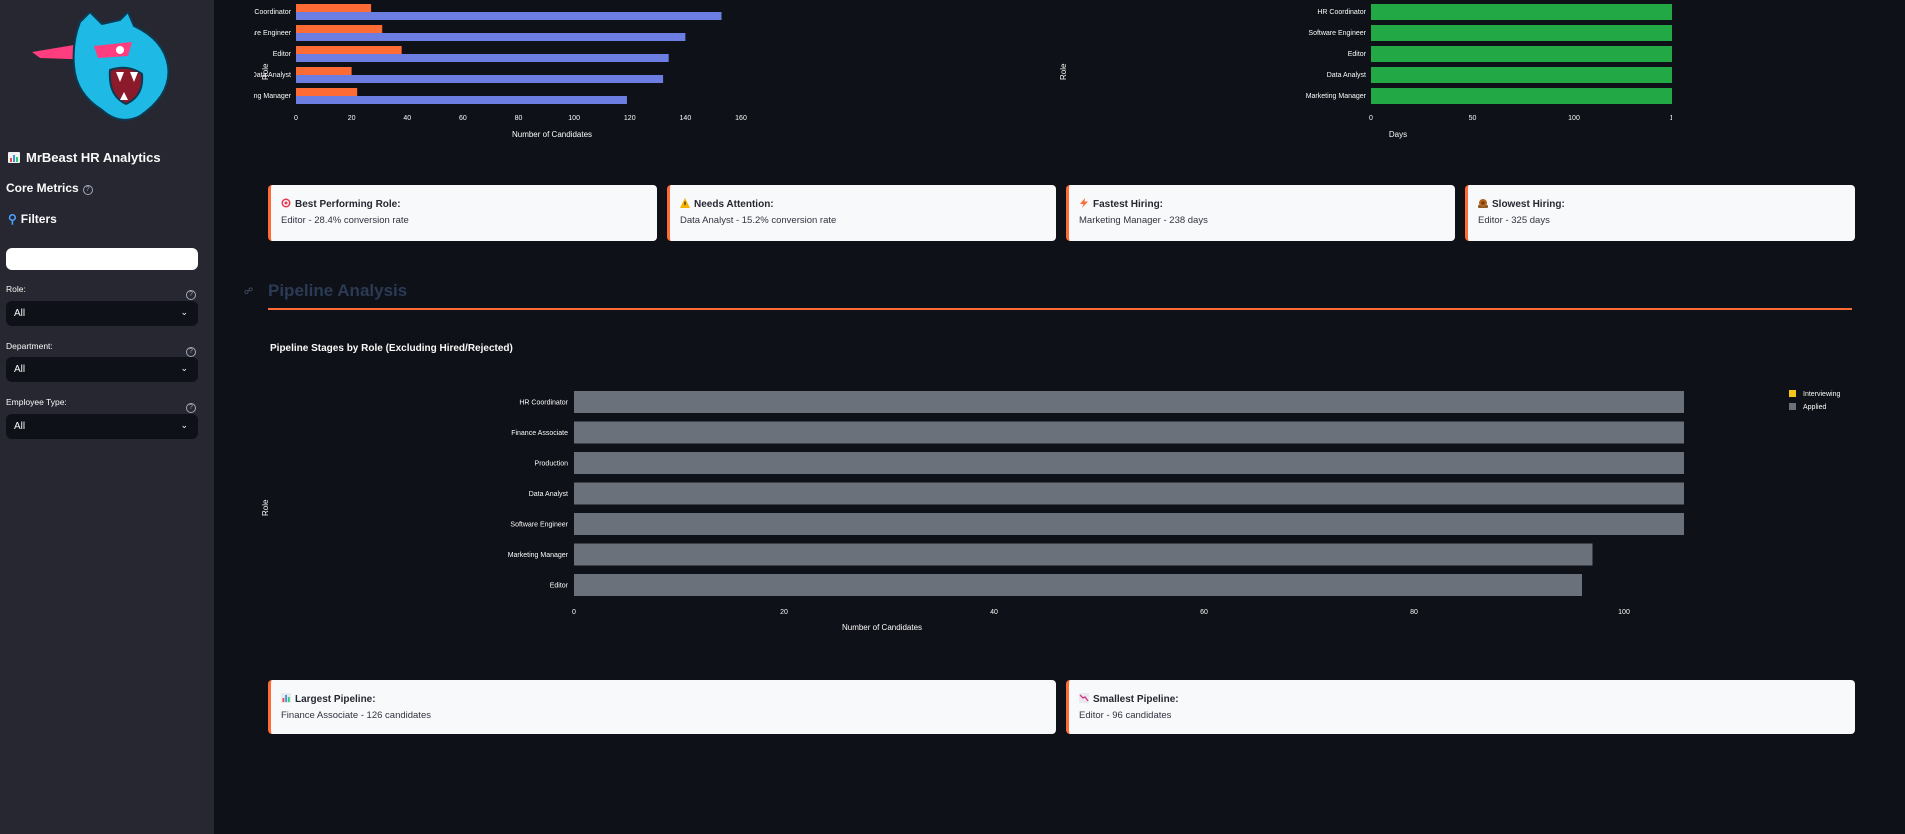 The width and height of the screenshot is (1905, 834). I want to click on department-select-value: All, so click(20, 369).